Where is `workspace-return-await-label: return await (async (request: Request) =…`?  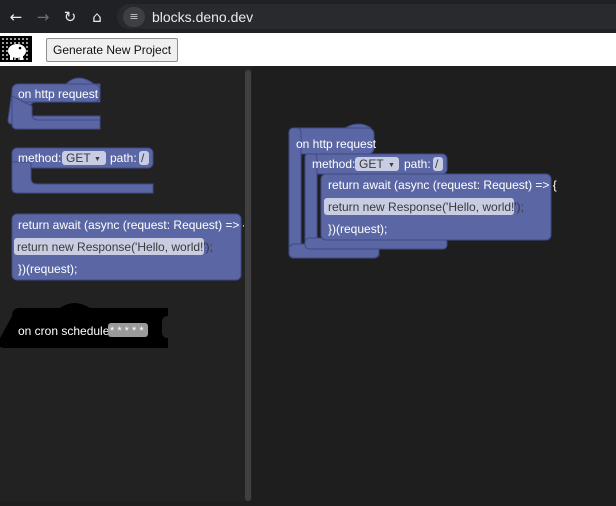 workspace-return-await-label: return await (async (request: Request) =… is located at coordinates (442, 185).